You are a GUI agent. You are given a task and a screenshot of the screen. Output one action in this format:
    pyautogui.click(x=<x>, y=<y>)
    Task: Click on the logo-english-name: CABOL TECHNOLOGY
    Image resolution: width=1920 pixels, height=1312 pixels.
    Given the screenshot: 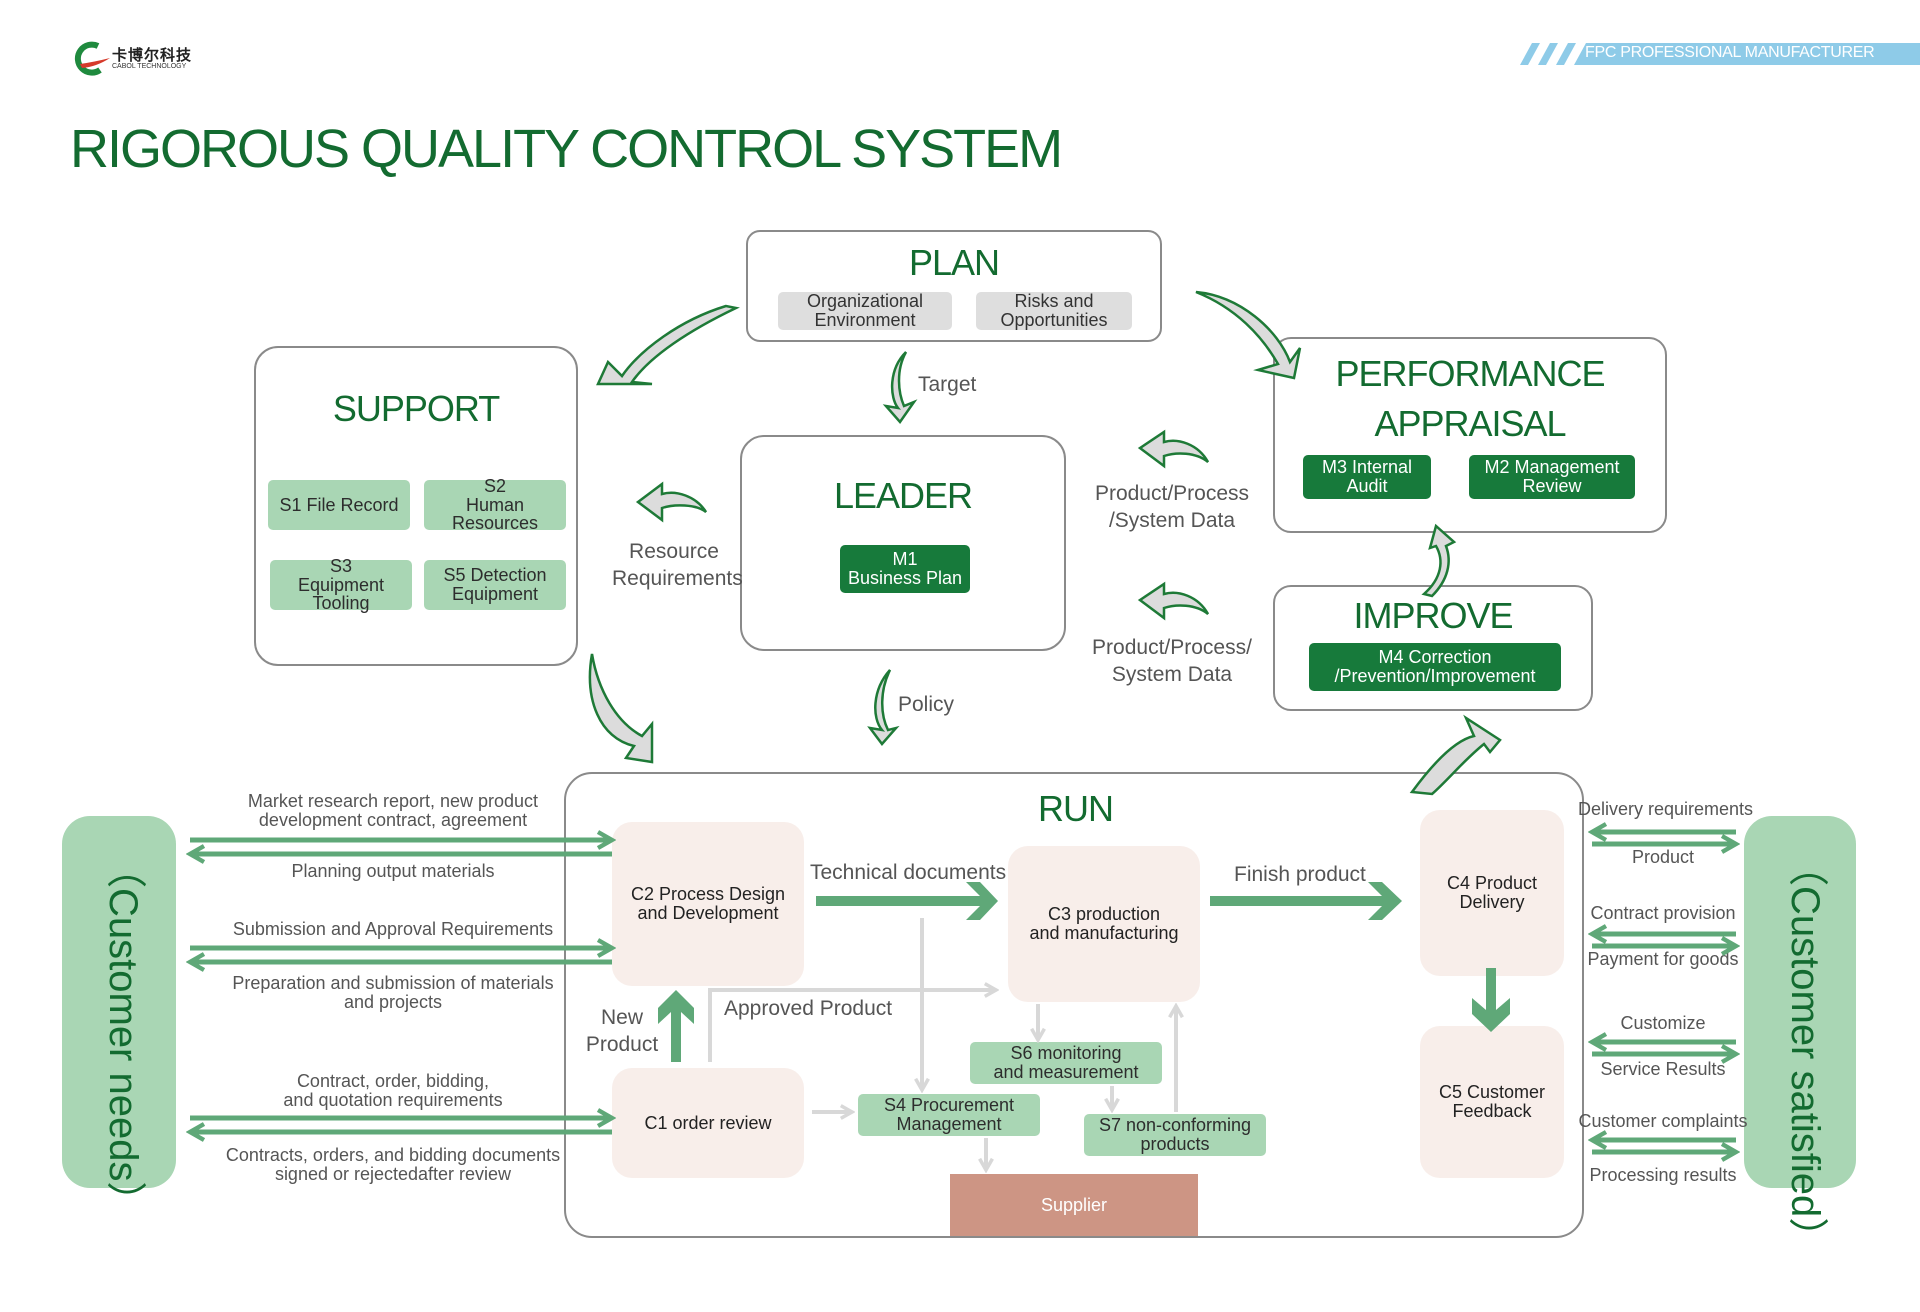 What is the action you would take?
    pyautogui.click(x=149, y=66)
    